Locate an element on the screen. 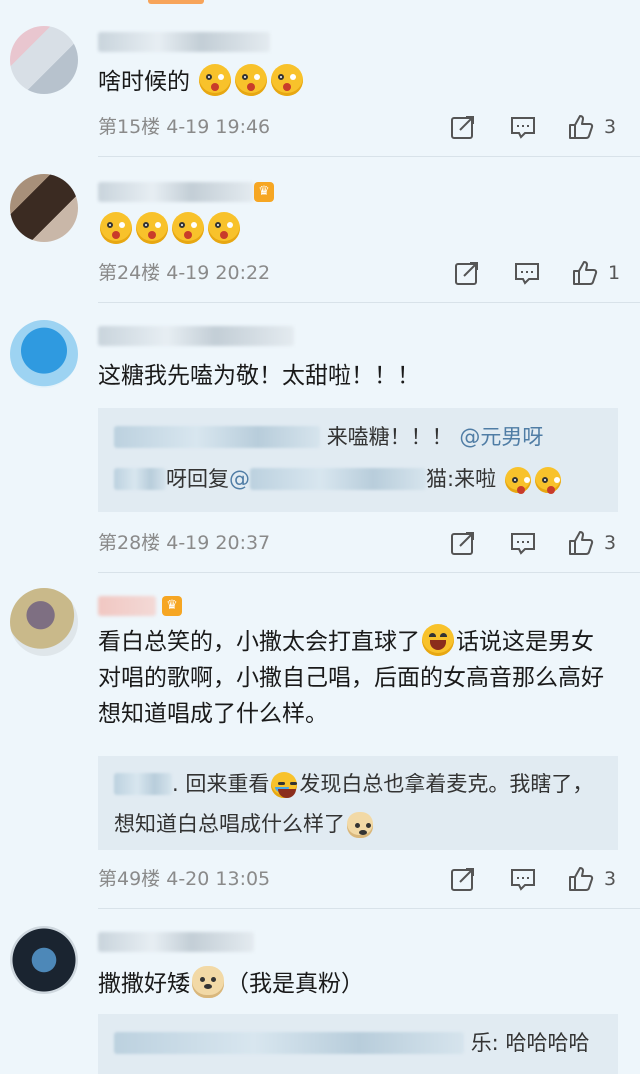  reply-box: 乐: 哈哈哈哈 is located at coordinates (358, 1044).